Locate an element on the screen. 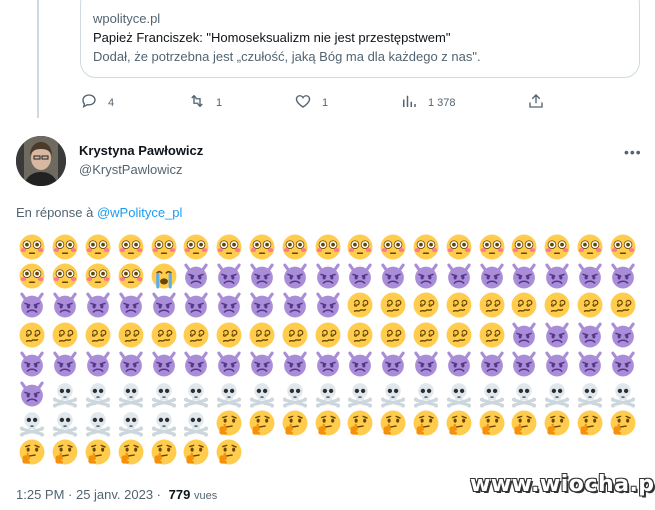  share-button is located at coordinates (536, 103).